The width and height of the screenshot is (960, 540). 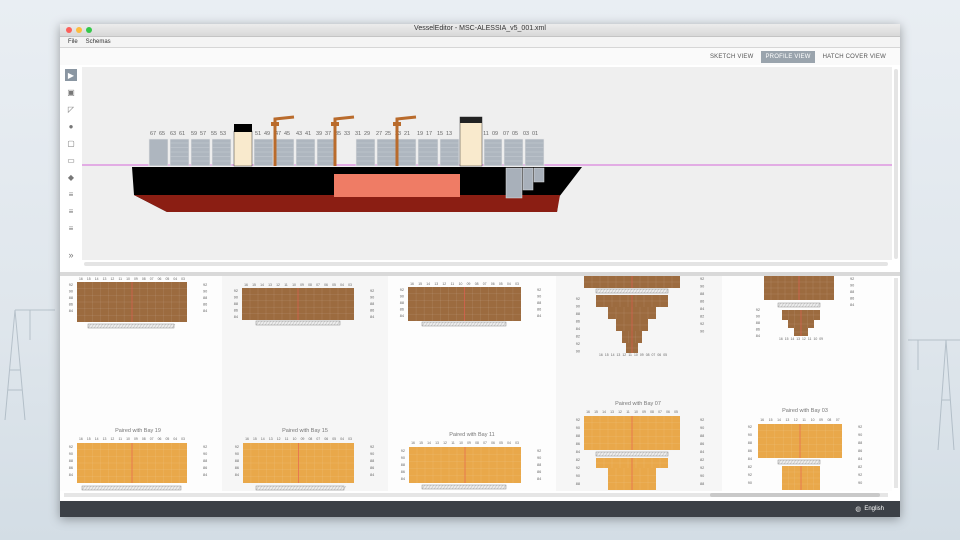 What do you see at coordinates (379, 134) in the screenshot?
I see `bay-number-label: 27` at bounding box center [379, 134].